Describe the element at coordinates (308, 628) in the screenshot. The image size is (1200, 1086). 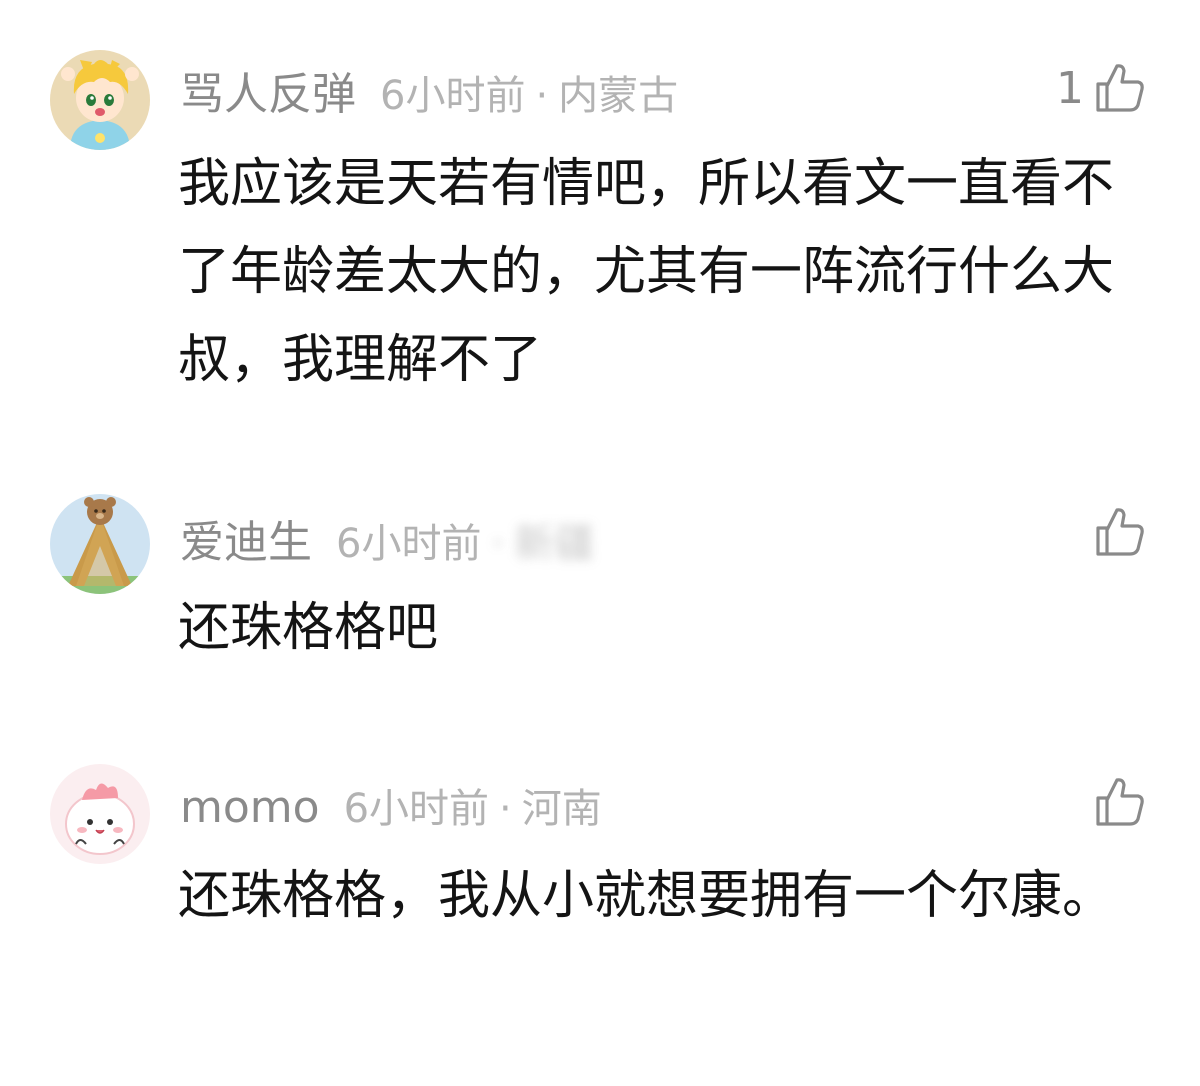
I see `comment-text: 还珠格格吧` at that location.